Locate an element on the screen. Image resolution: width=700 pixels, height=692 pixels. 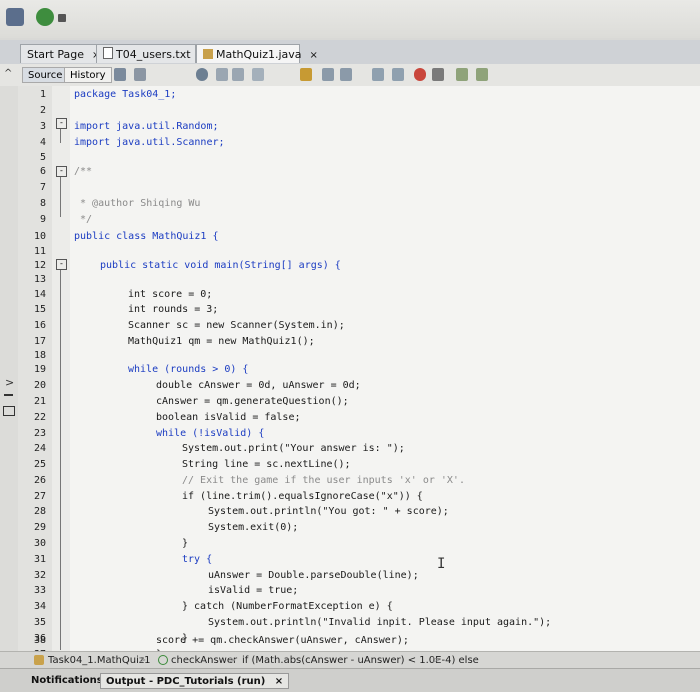
line-number: 14 is located at coordinates (39, 294).